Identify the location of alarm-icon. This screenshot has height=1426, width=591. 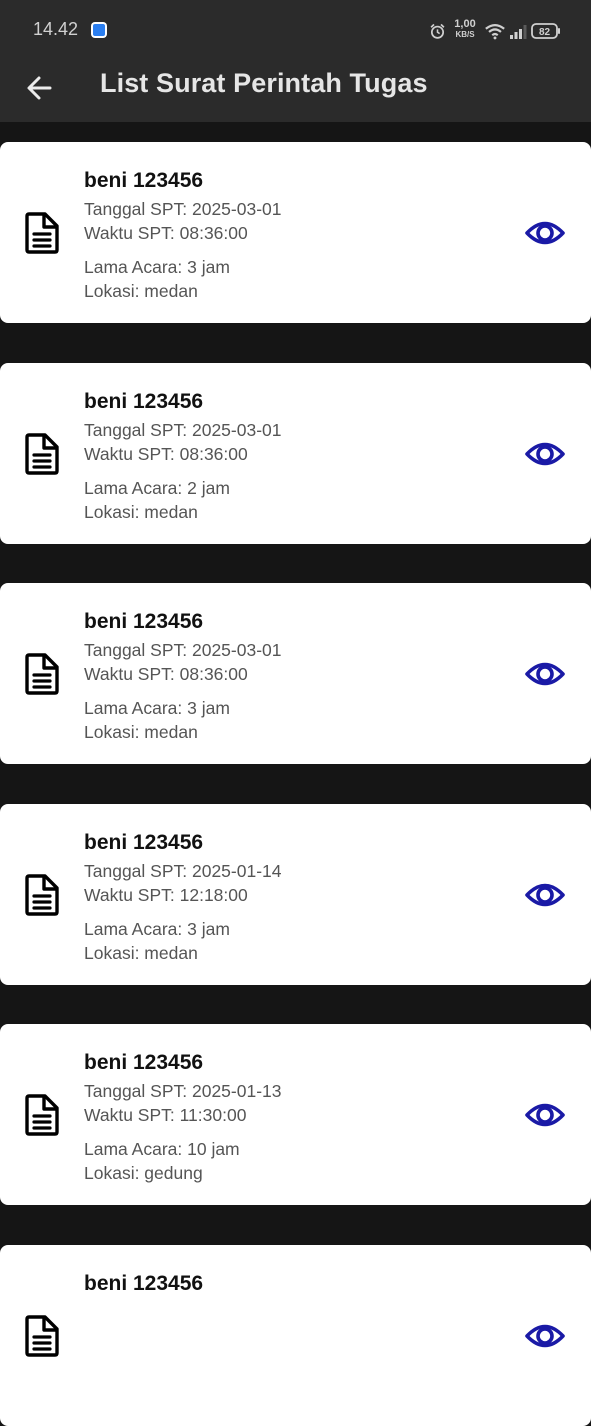
(437, 31).